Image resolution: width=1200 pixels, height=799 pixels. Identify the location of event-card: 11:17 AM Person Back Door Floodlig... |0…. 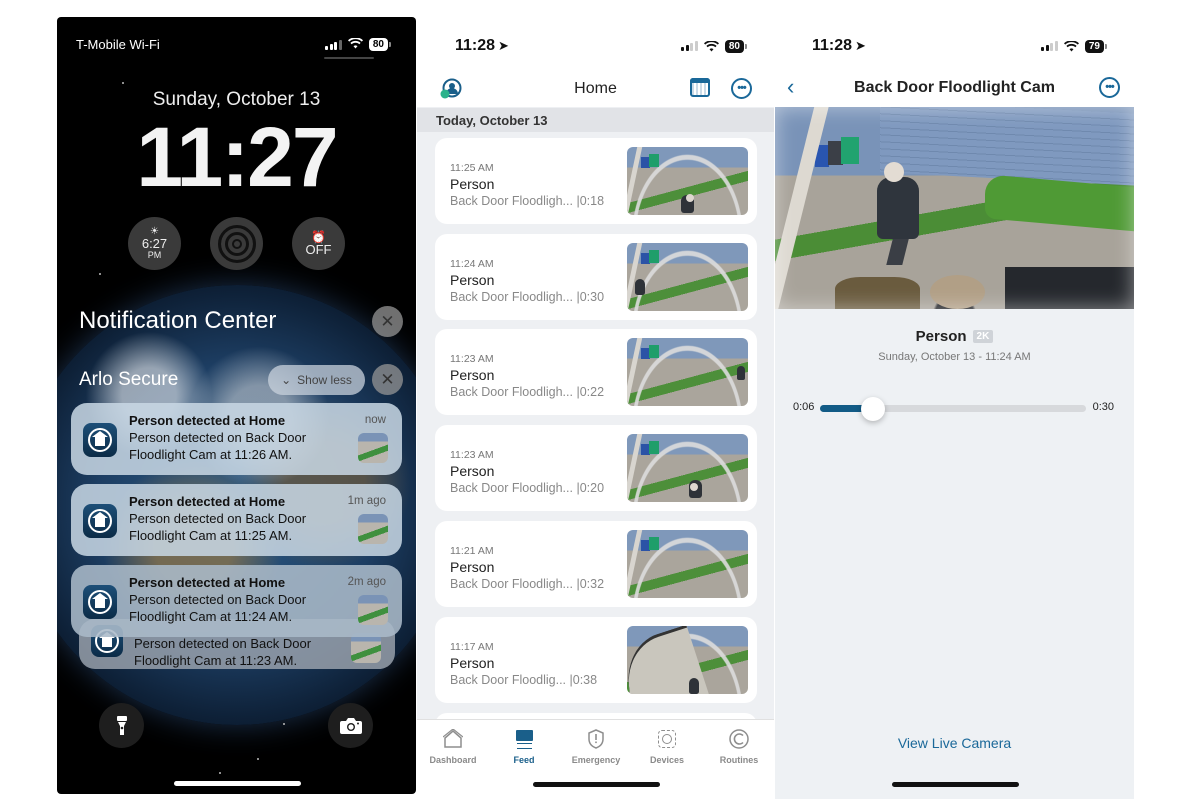
(596, 660).